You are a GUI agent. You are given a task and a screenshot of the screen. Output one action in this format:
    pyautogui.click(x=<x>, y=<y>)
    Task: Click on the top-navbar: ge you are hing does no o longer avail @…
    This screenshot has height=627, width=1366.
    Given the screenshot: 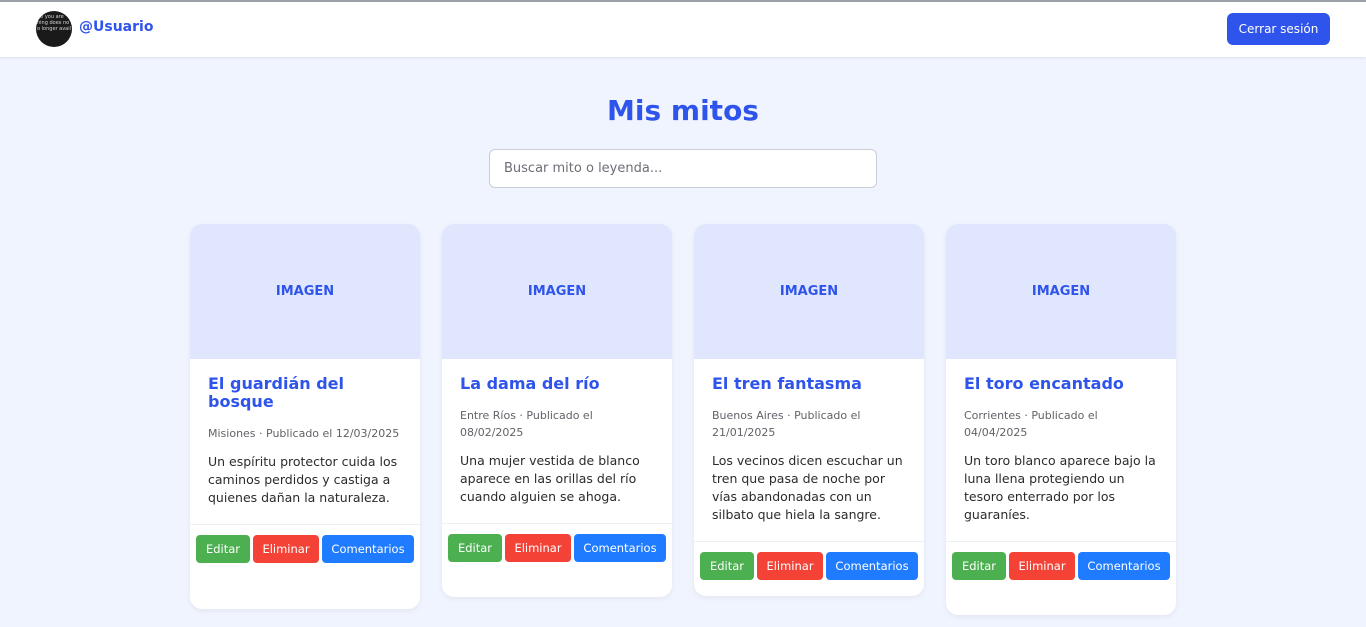 What is the action you would take?
    pyautogui.click(x=683, y=28)
    